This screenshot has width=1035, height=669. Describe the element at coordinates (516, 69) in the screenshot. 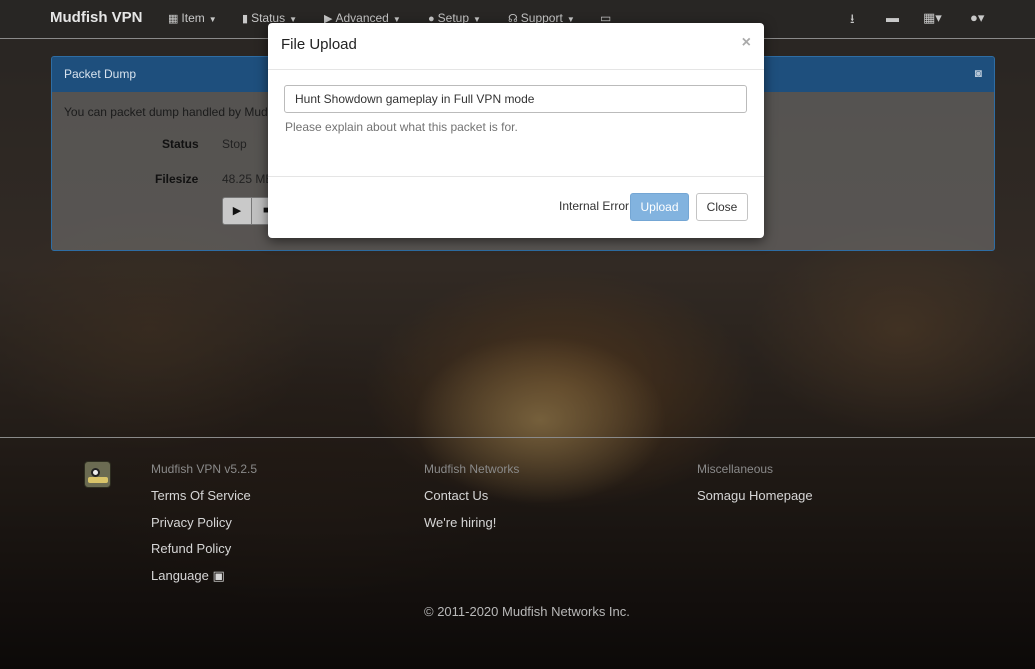

I see `modal-header-divider` at that location.